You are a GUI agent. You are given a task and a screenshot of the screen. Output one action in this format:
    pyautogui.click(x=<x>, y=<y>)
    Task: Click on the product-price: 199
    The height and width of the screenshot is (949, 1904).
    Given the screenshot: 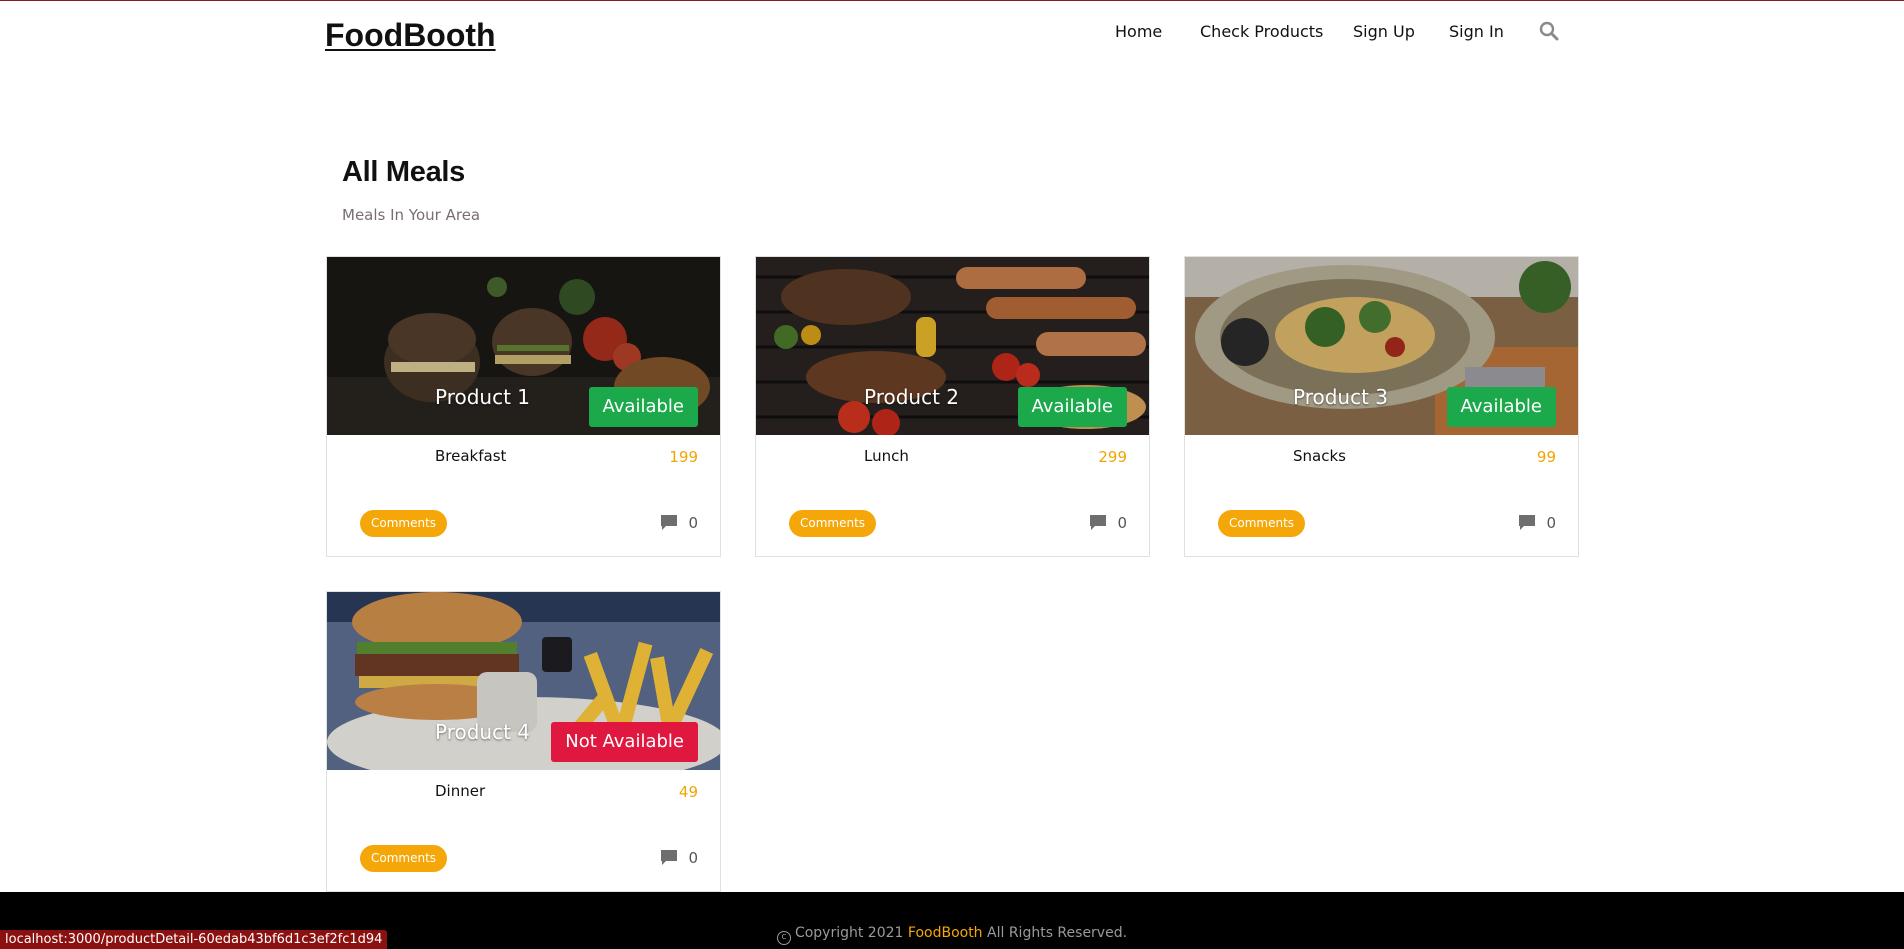 What is the action you would take?
    pyautogui.click(x=683, y=457)
    